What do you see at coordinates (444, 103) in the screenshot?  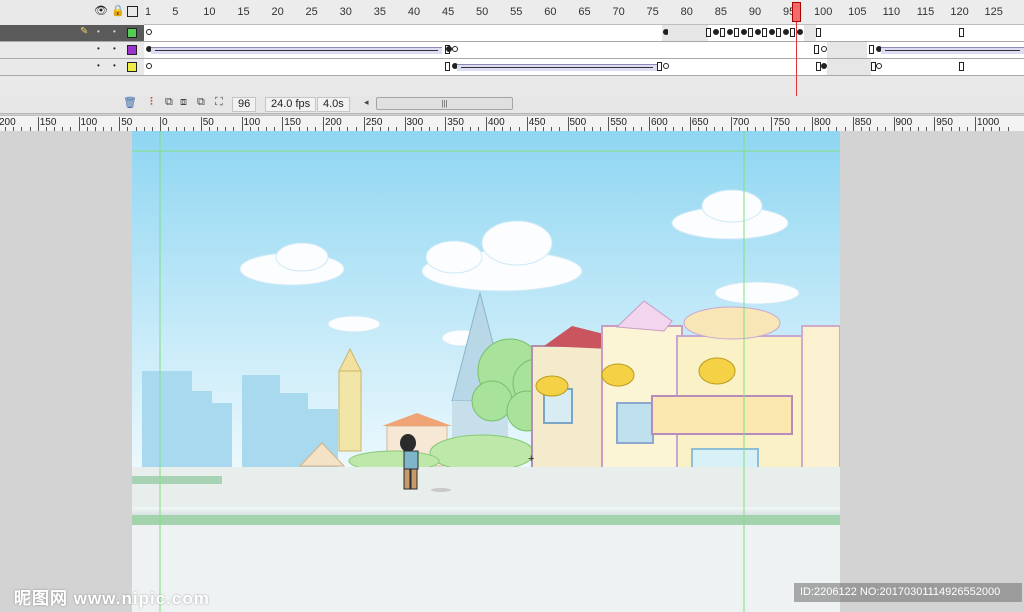 I see `scrollbar-thumb: |||` at bounding box center [444, 103].